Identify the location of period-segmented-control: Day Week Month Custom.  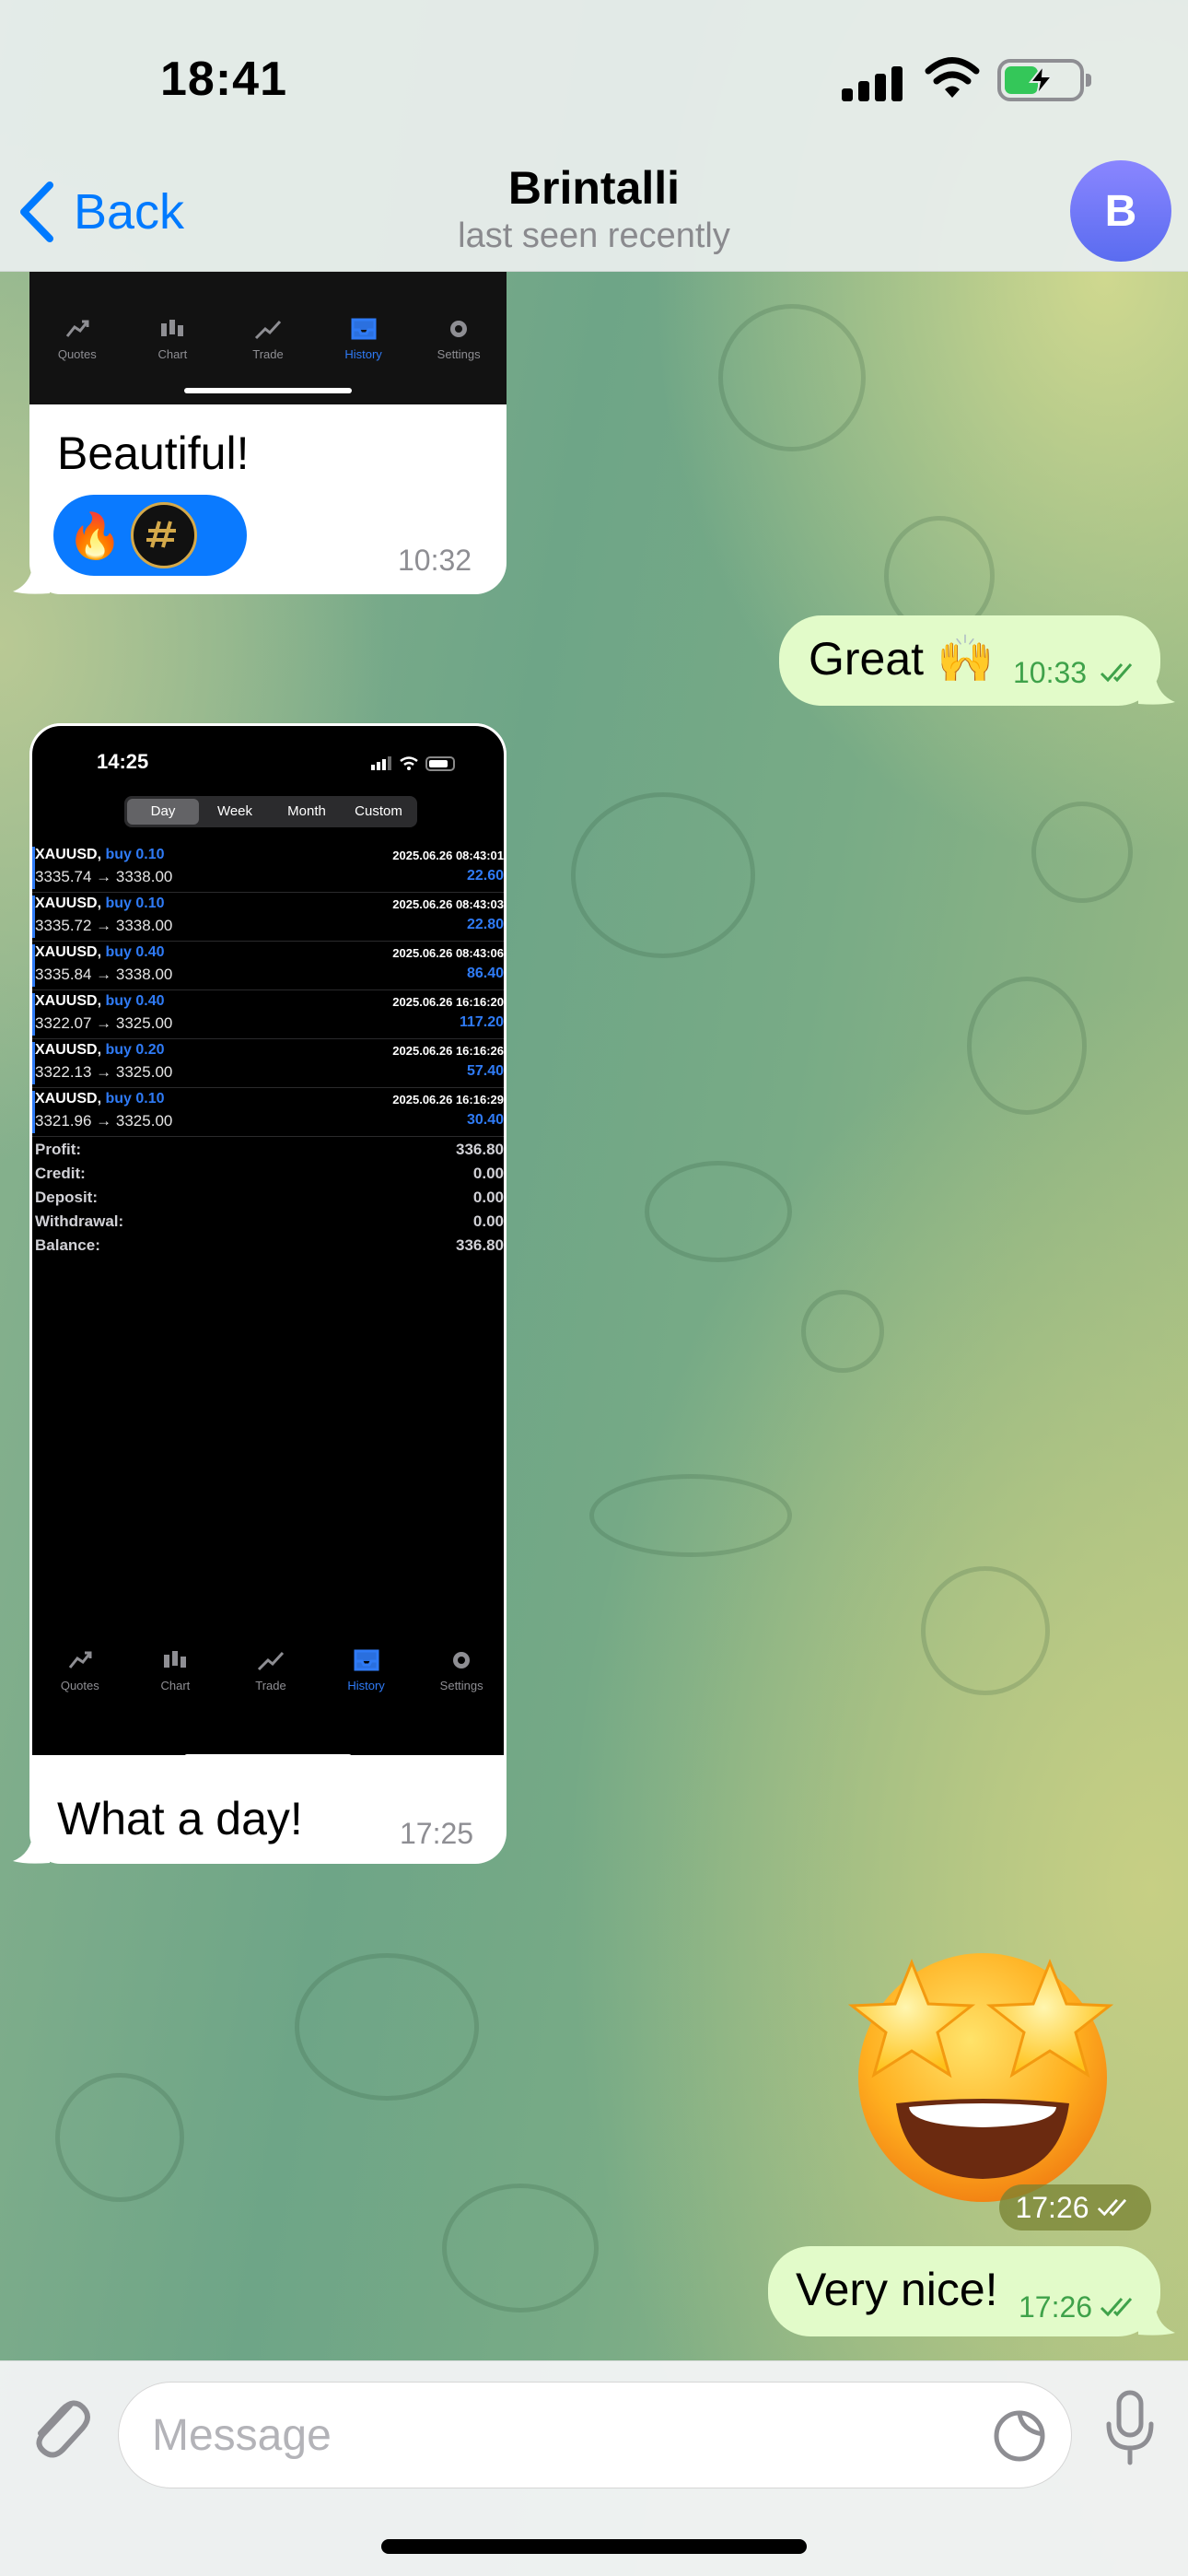
(270, 811).